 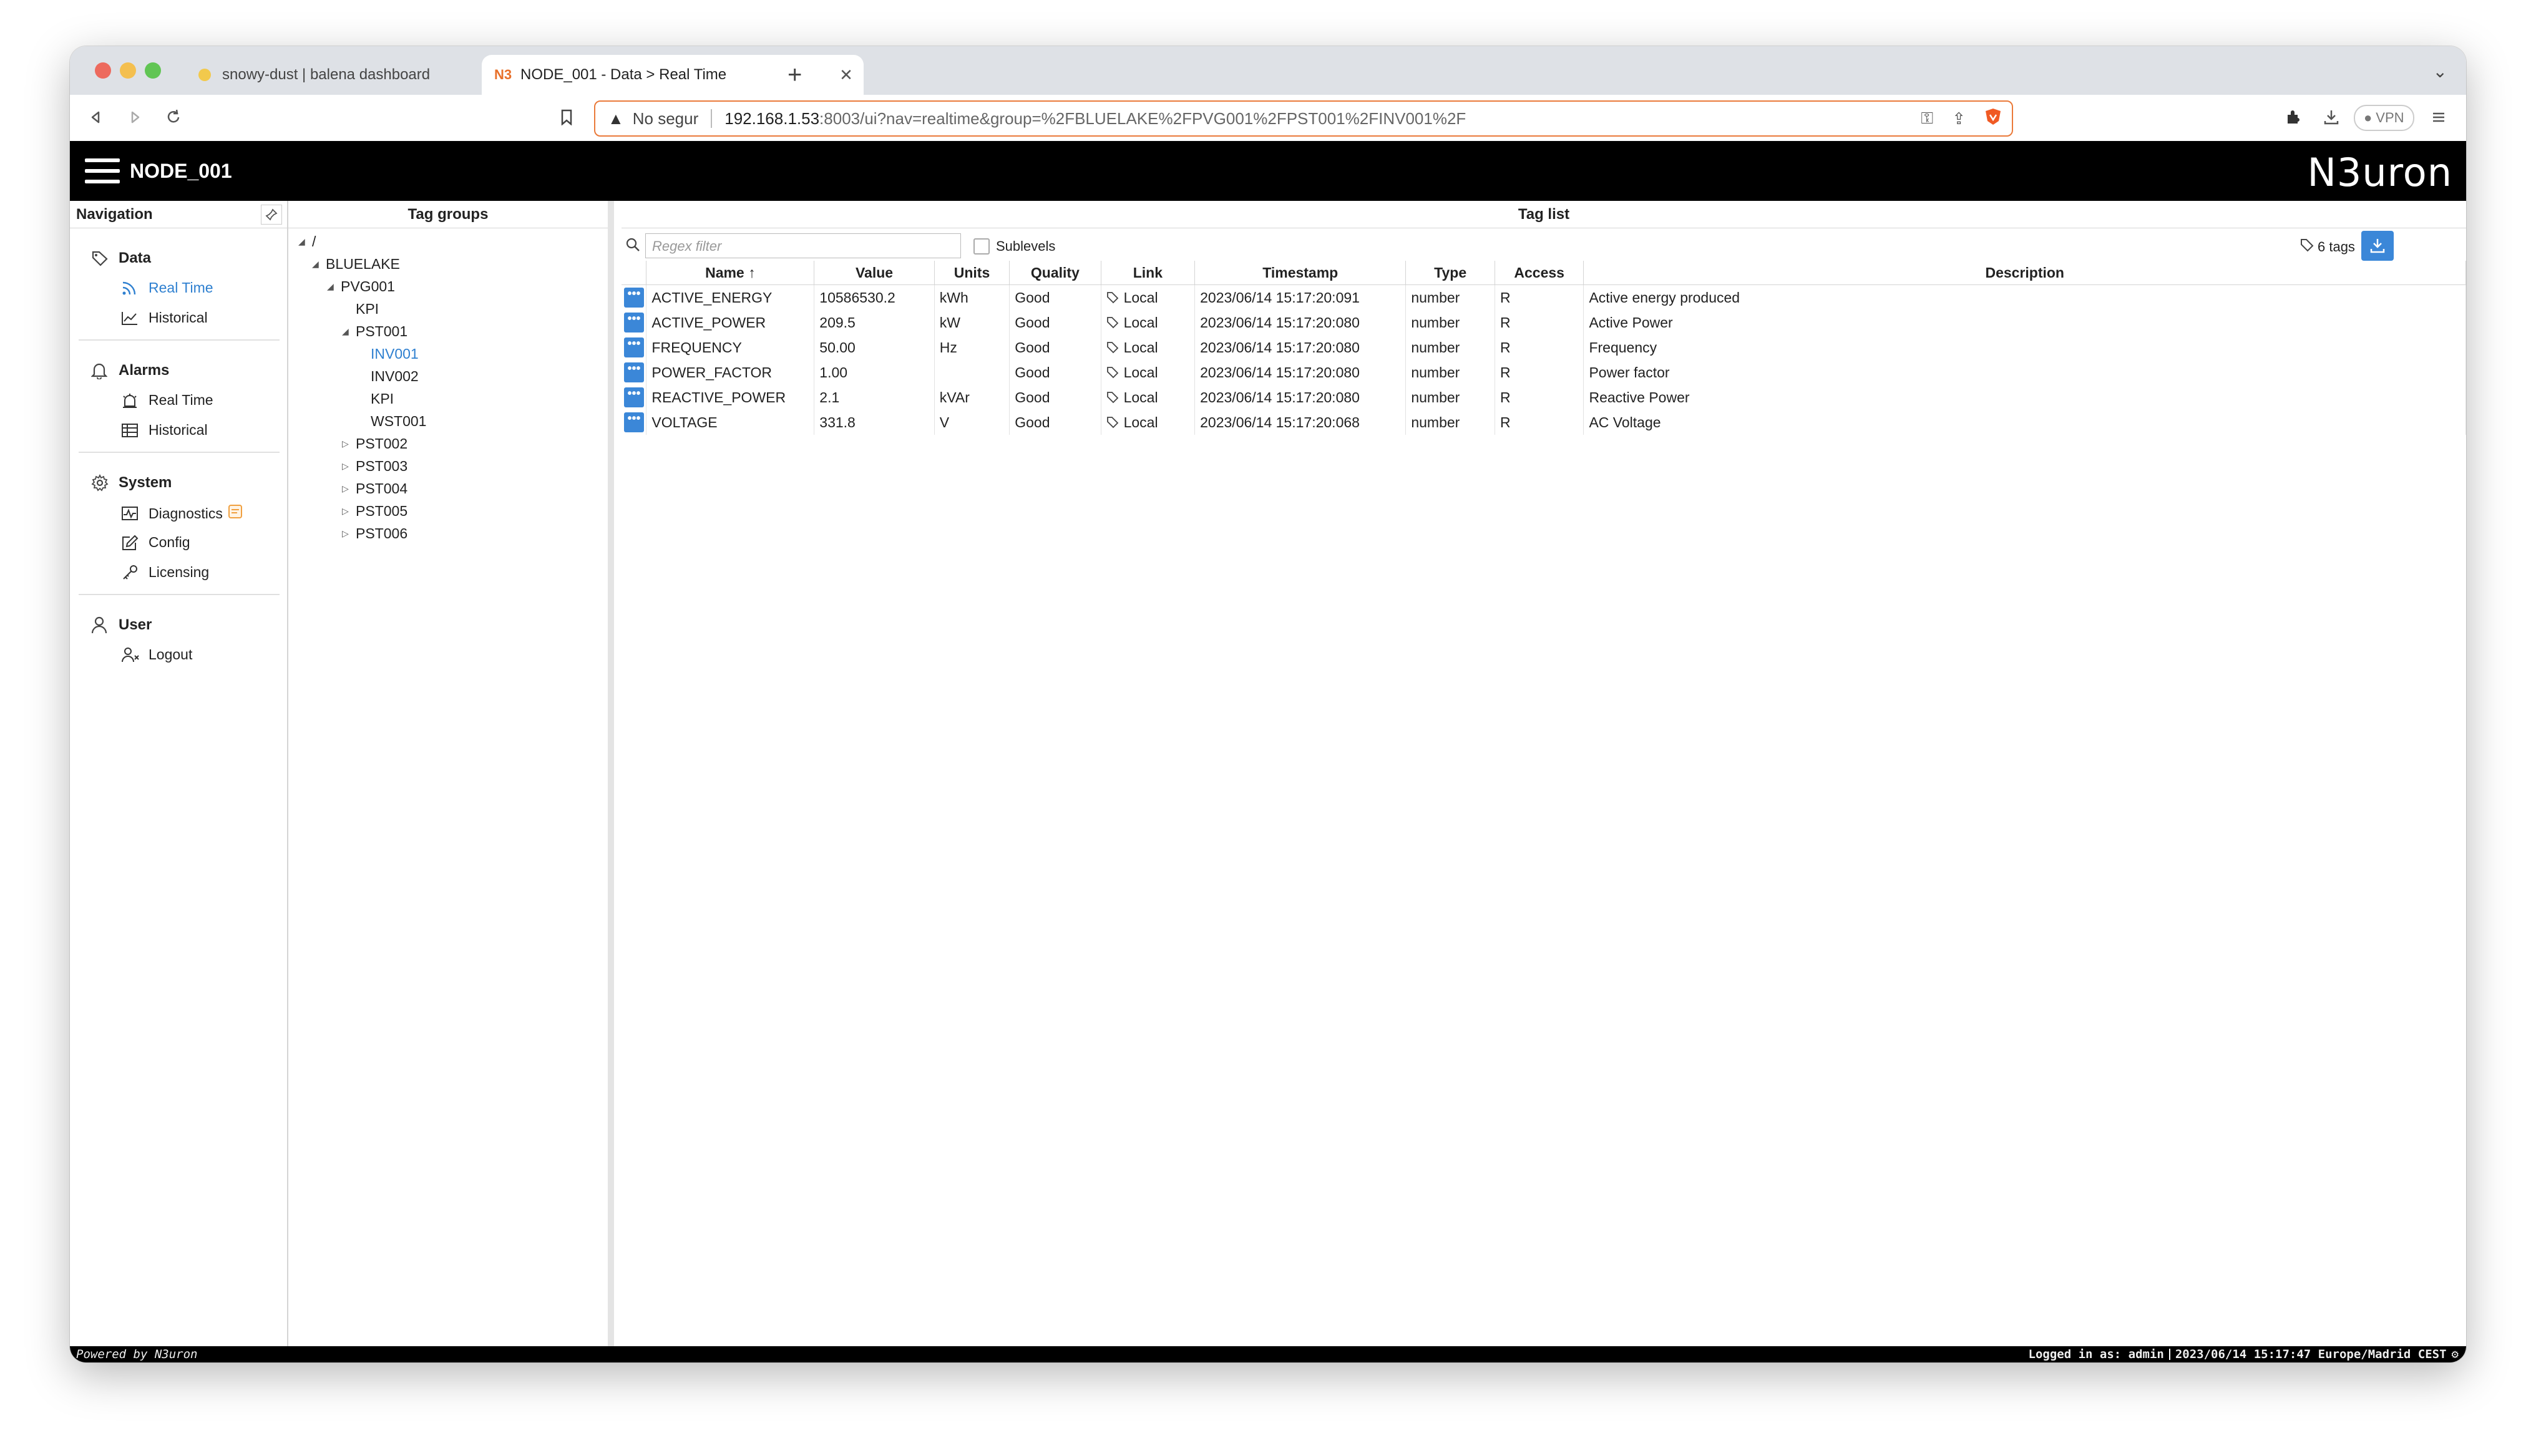 What do you see at coordinates (135, 625) in the screenshot?
I see `nav-group-label: User` at bounding box center [135, 625].